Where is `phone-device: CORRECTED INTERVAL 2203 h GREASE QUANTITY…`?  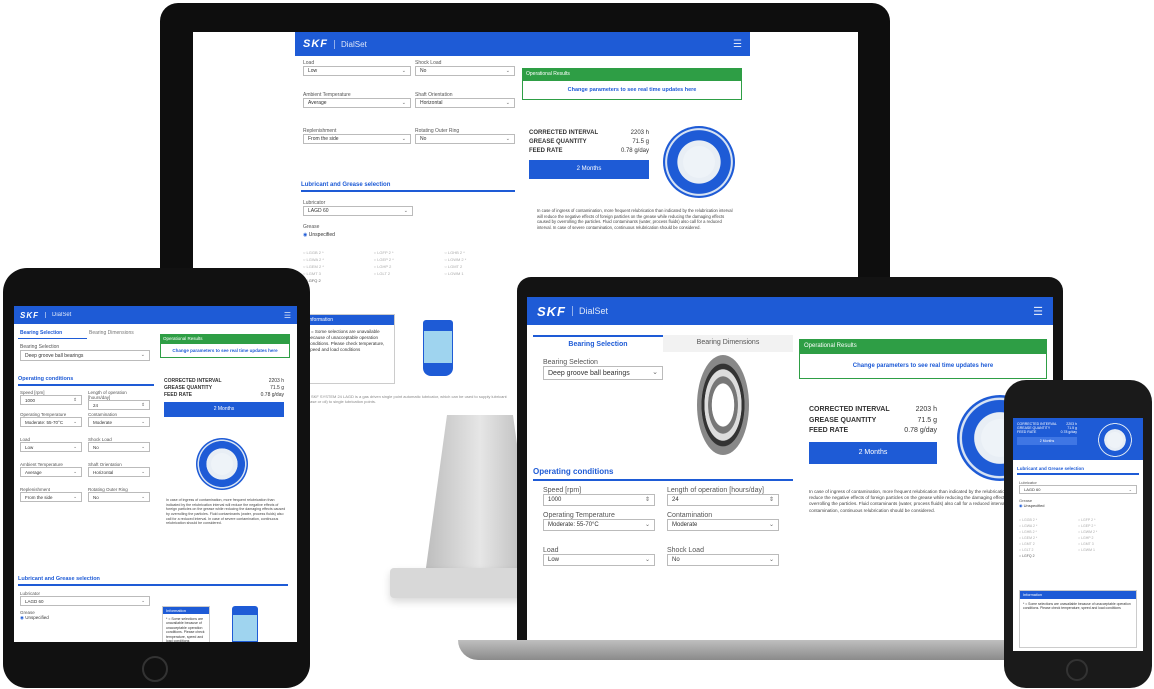
phone-device: CORRECTED INTERVAL 2203 h GREASE QUANTITY… is located at coordinates (1078, 534).